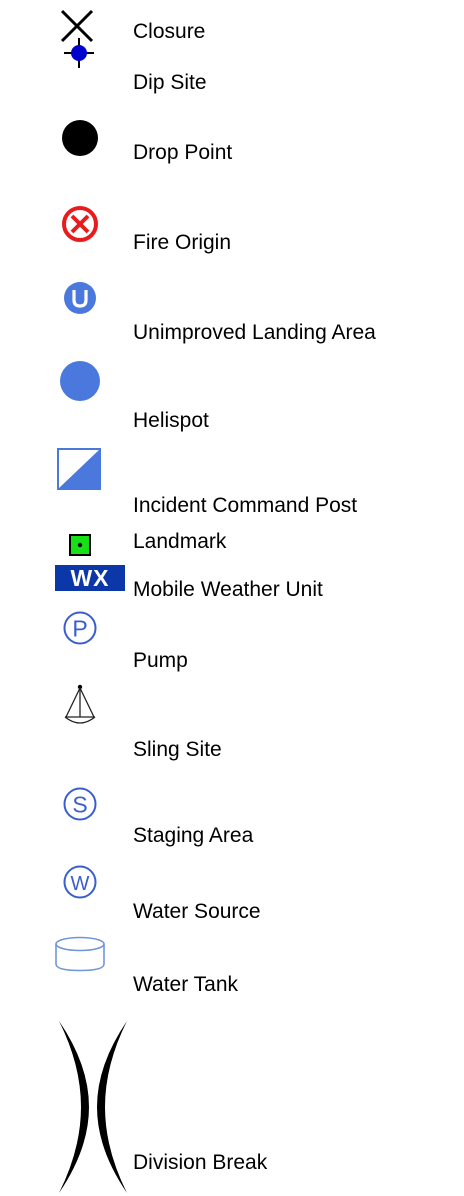  I want to click on division-break-icon, so click(93, 1107).